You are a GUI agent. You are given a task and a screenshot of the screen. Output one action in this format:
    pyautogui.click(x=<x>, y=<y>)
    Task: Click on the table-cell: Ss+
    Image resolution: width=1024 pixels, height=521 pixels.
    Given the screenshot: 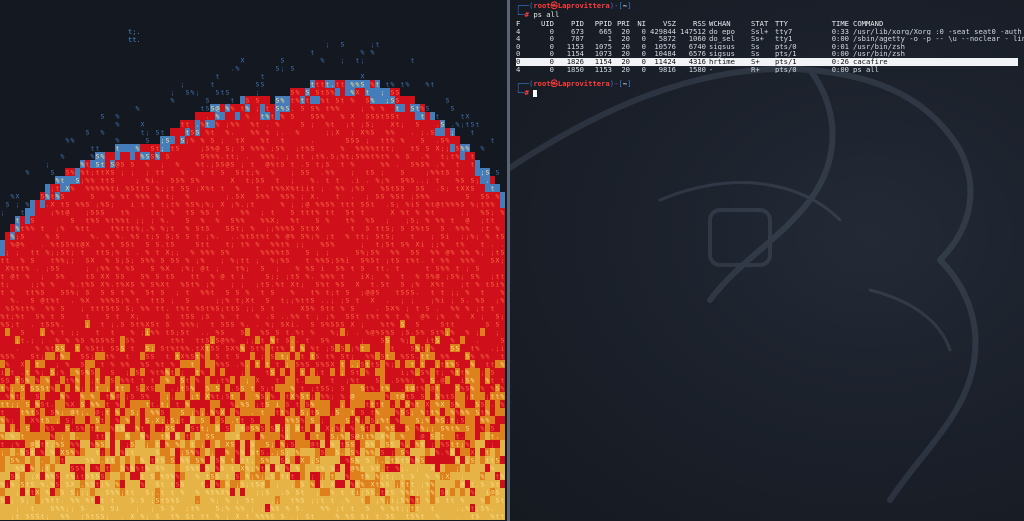 What is the action you would take?
    pyautogui.click(x=763, y=39)
    